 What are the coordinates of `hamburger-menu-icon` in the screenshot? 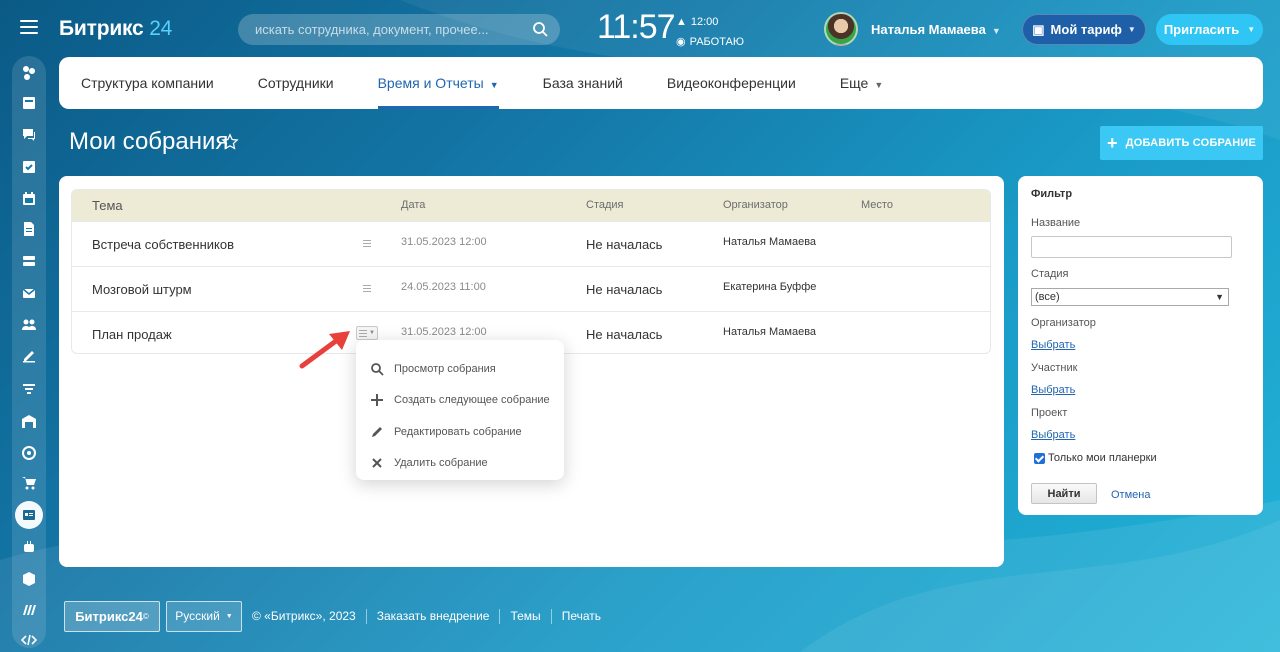 It's located at (29, 29).